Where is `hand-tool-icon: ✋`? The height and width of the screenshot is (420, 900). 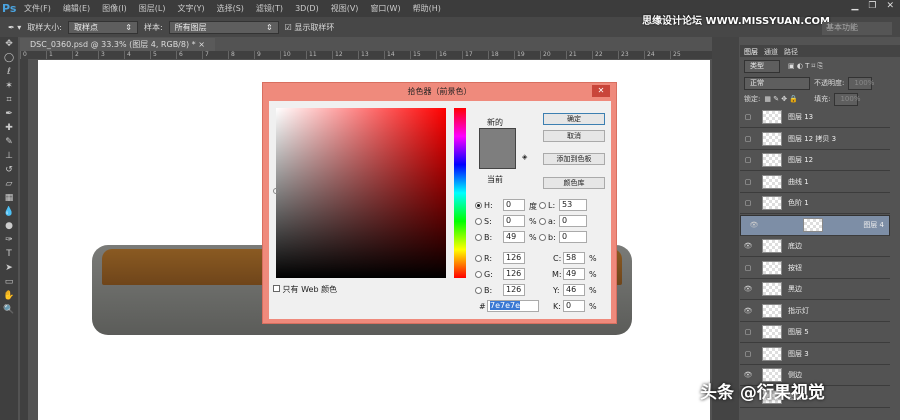
hand-tool-icon: ✋ is located at coordinates (9, 296).